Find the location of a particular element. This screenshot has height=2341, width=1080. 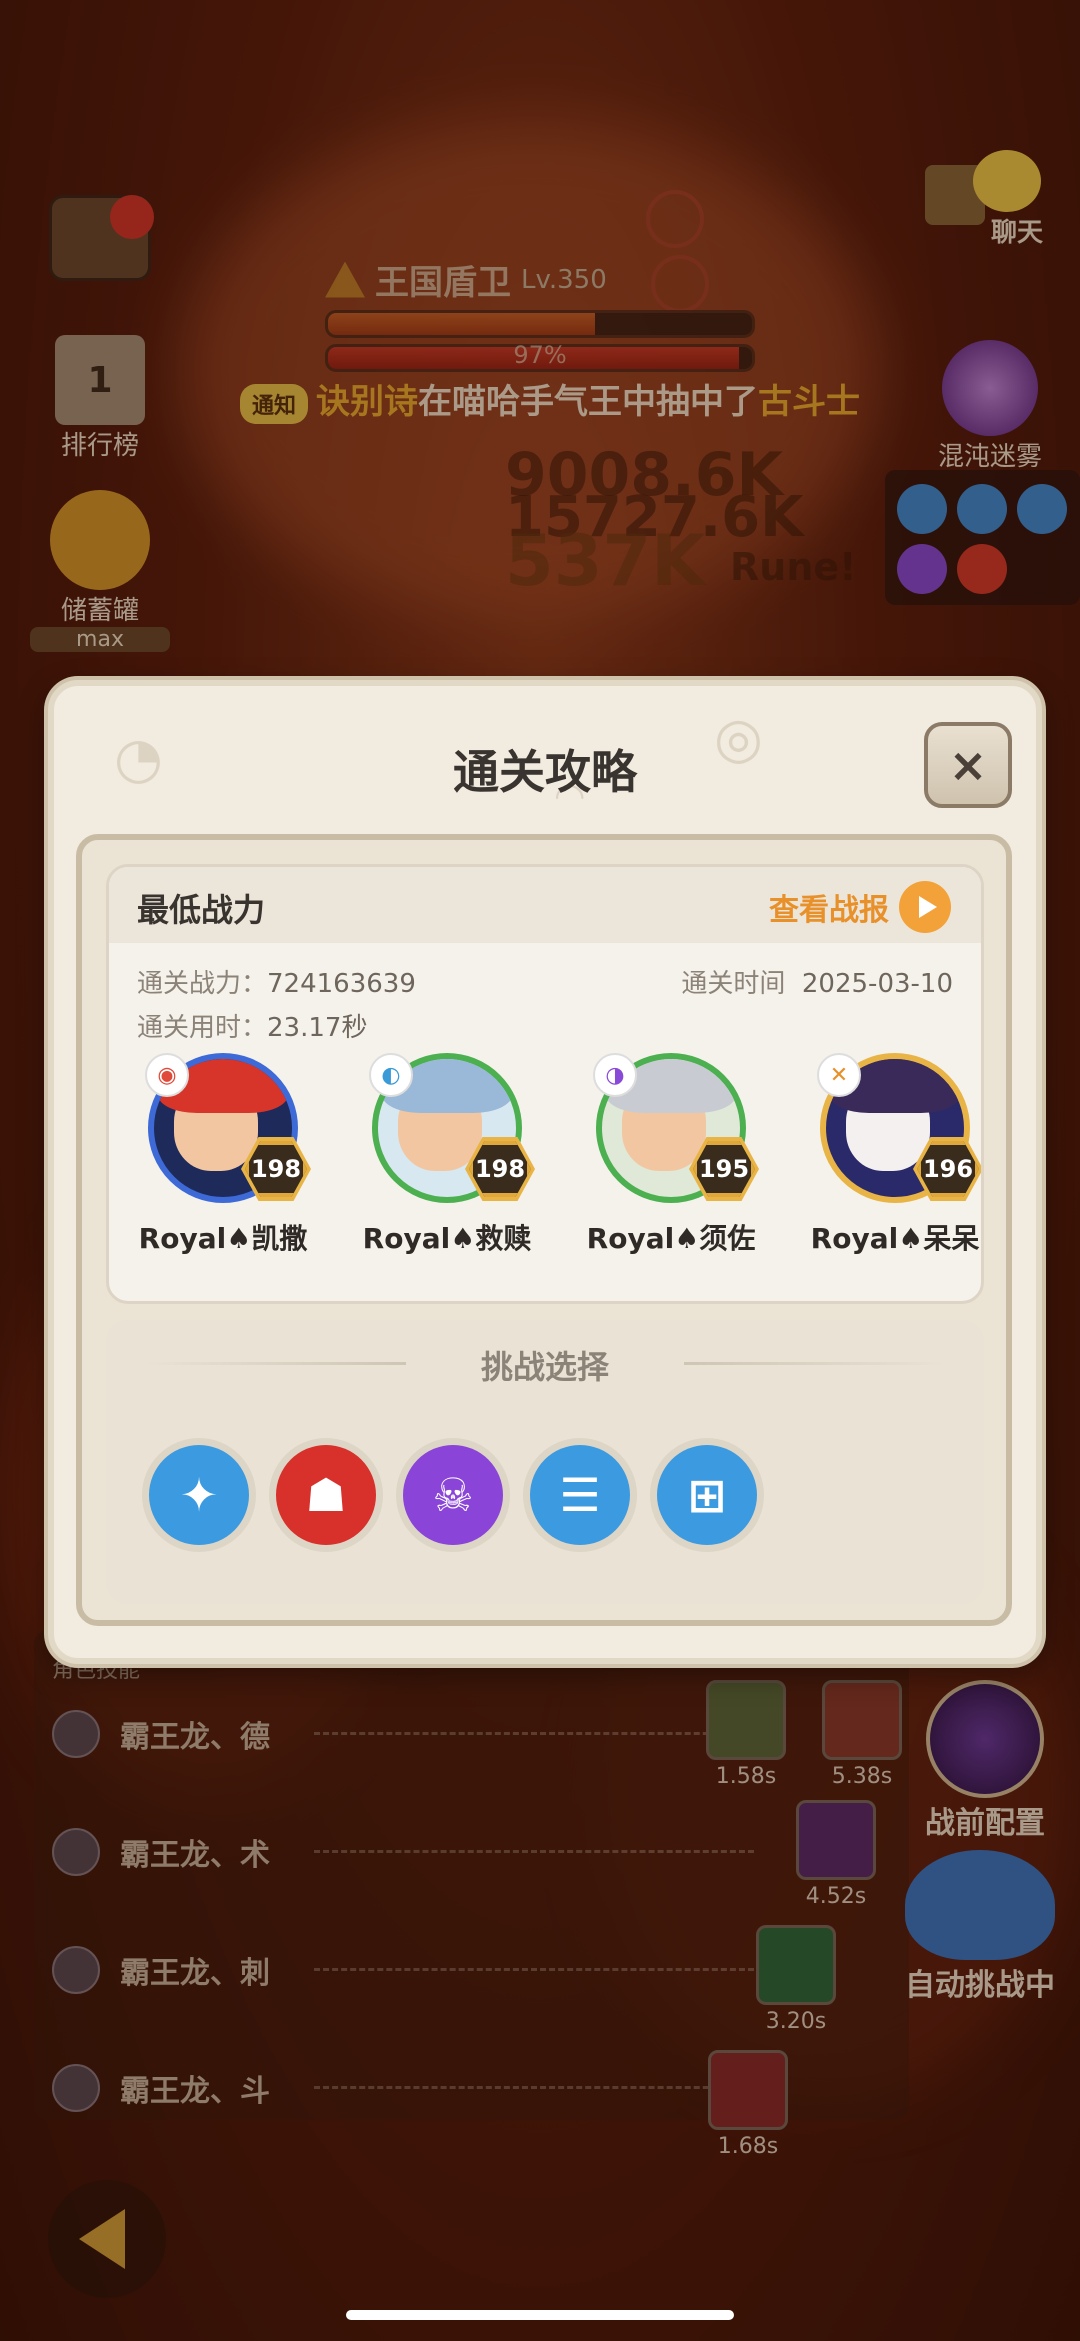

hero-card: ✕ 196 Royal♠呆呆 is located at coordinates (888, 1155).